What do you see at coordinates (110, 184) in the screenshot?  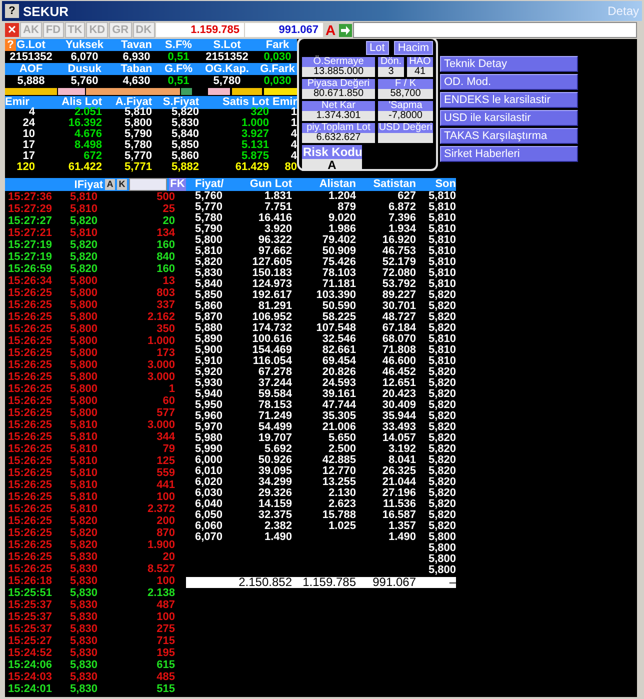 I see `sort-button: A` at bounding box center [110, 184].